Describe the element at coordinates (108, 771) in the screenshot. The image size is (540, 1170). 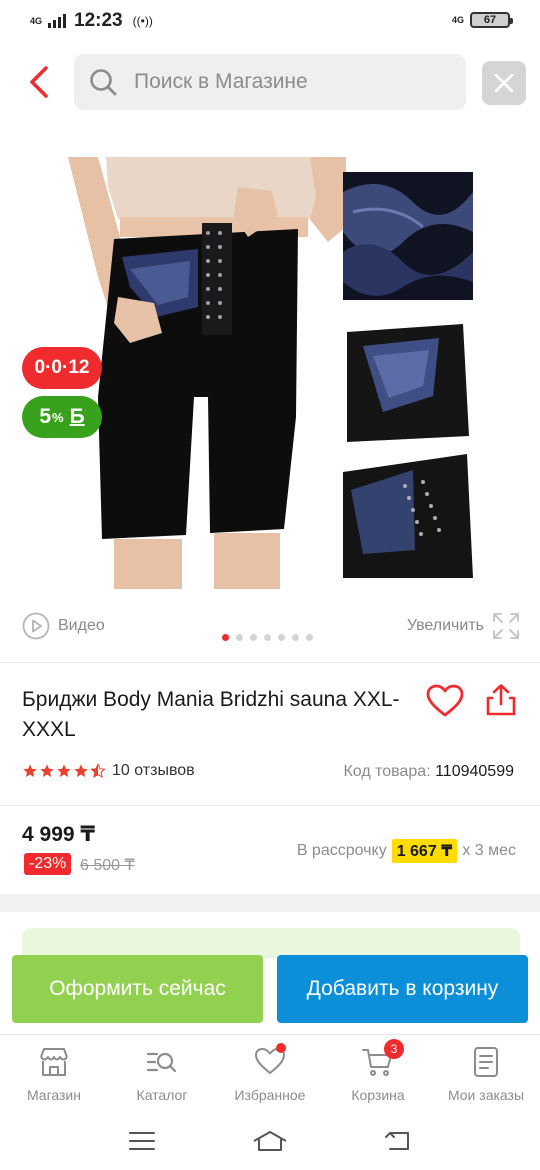
I see `rating: 10 отзывов` at that location.